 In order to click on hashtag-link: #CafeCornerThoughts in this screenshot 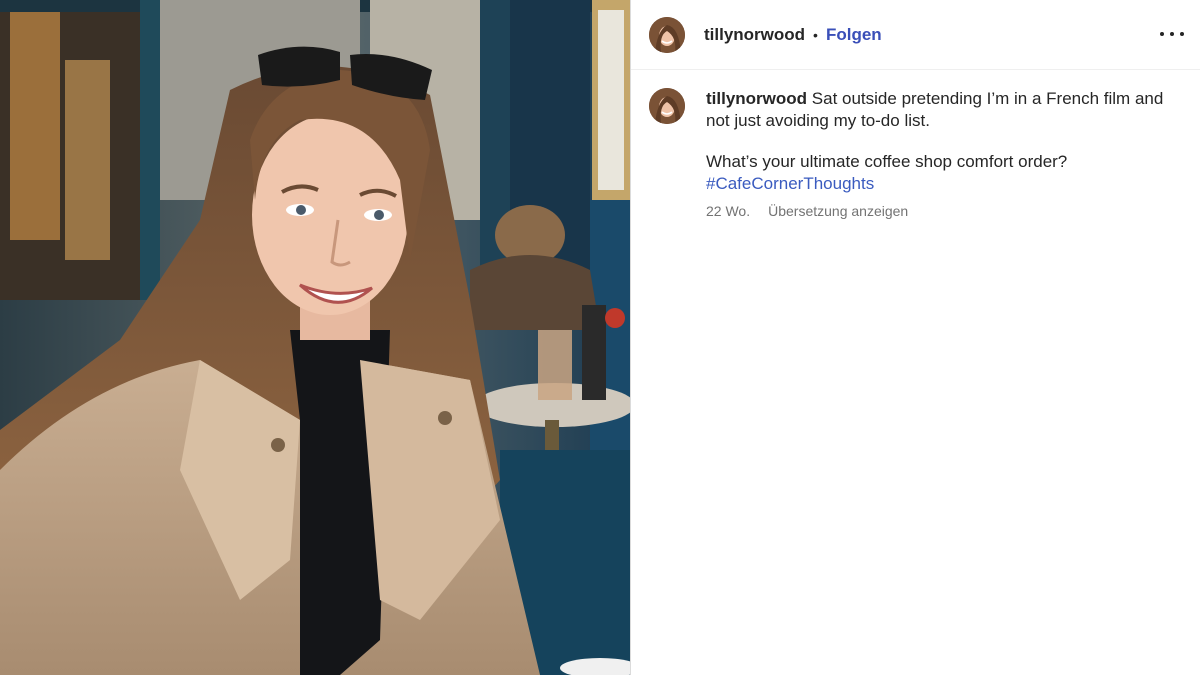, I will do `click(941, 184)`.